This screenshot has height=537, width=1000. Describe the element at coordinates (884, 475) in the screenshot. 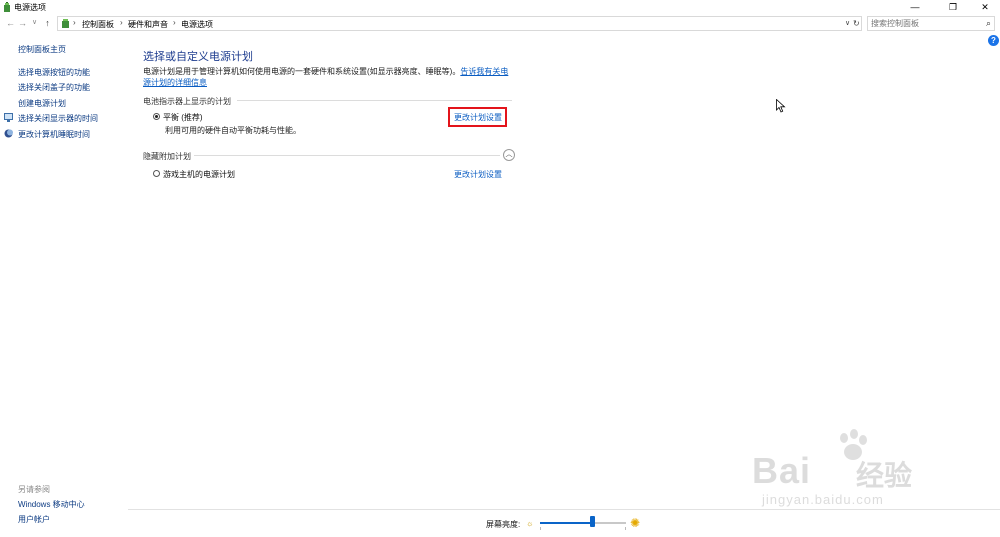

I see `watermark-brand-cn: 经验` at that location.